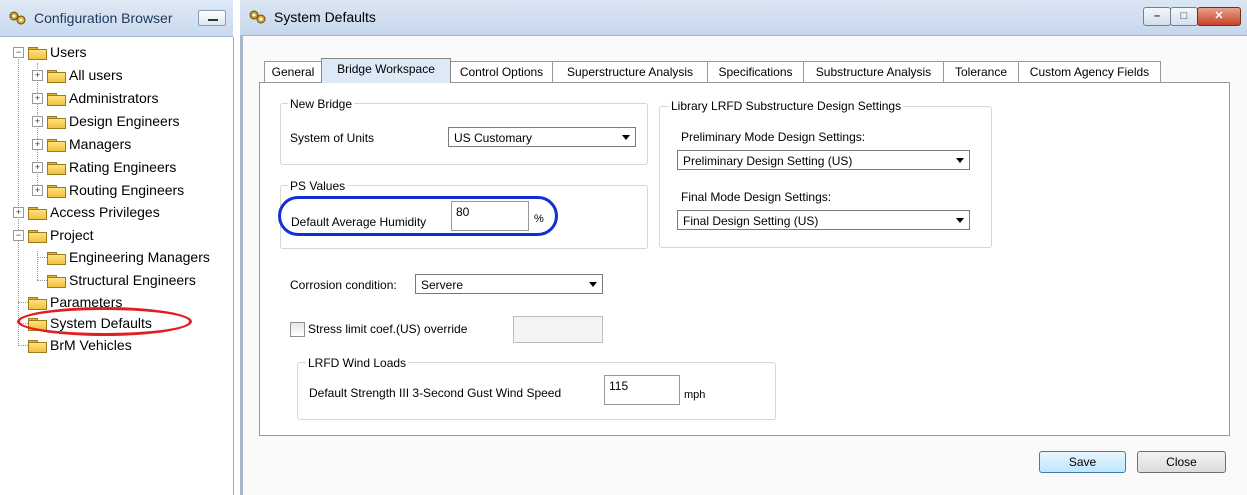 The width and height of the screenshot is (1247, 495). I want to click on ps-values-title: PS Values, so click(318, 186).